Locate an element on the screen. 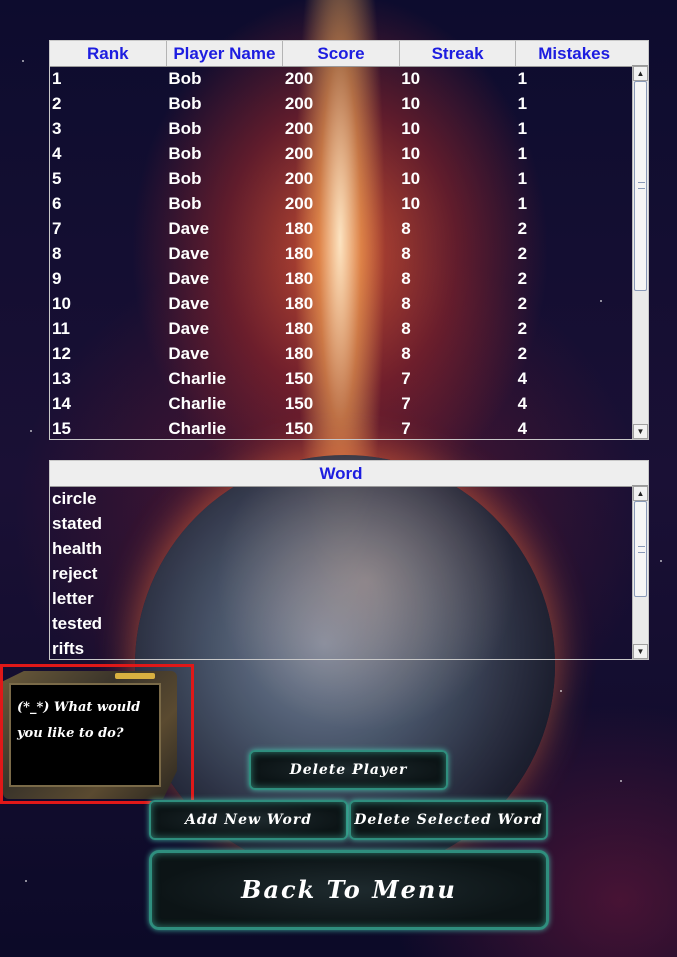 This screenshot has width=677, height=957. cell-rank: 15 is located at coordinates (61, 428).